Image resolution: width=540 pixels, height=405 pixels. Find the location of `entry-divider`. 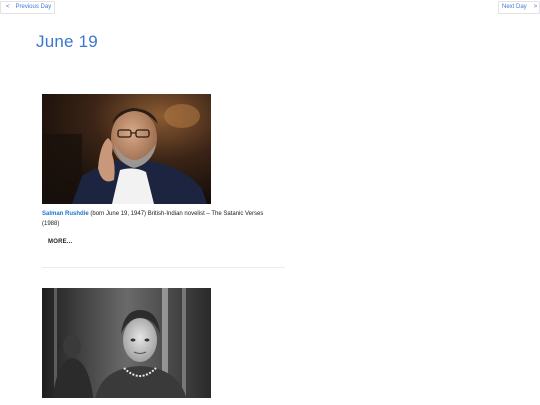

entry-divider is located at coordinates (163, 267).